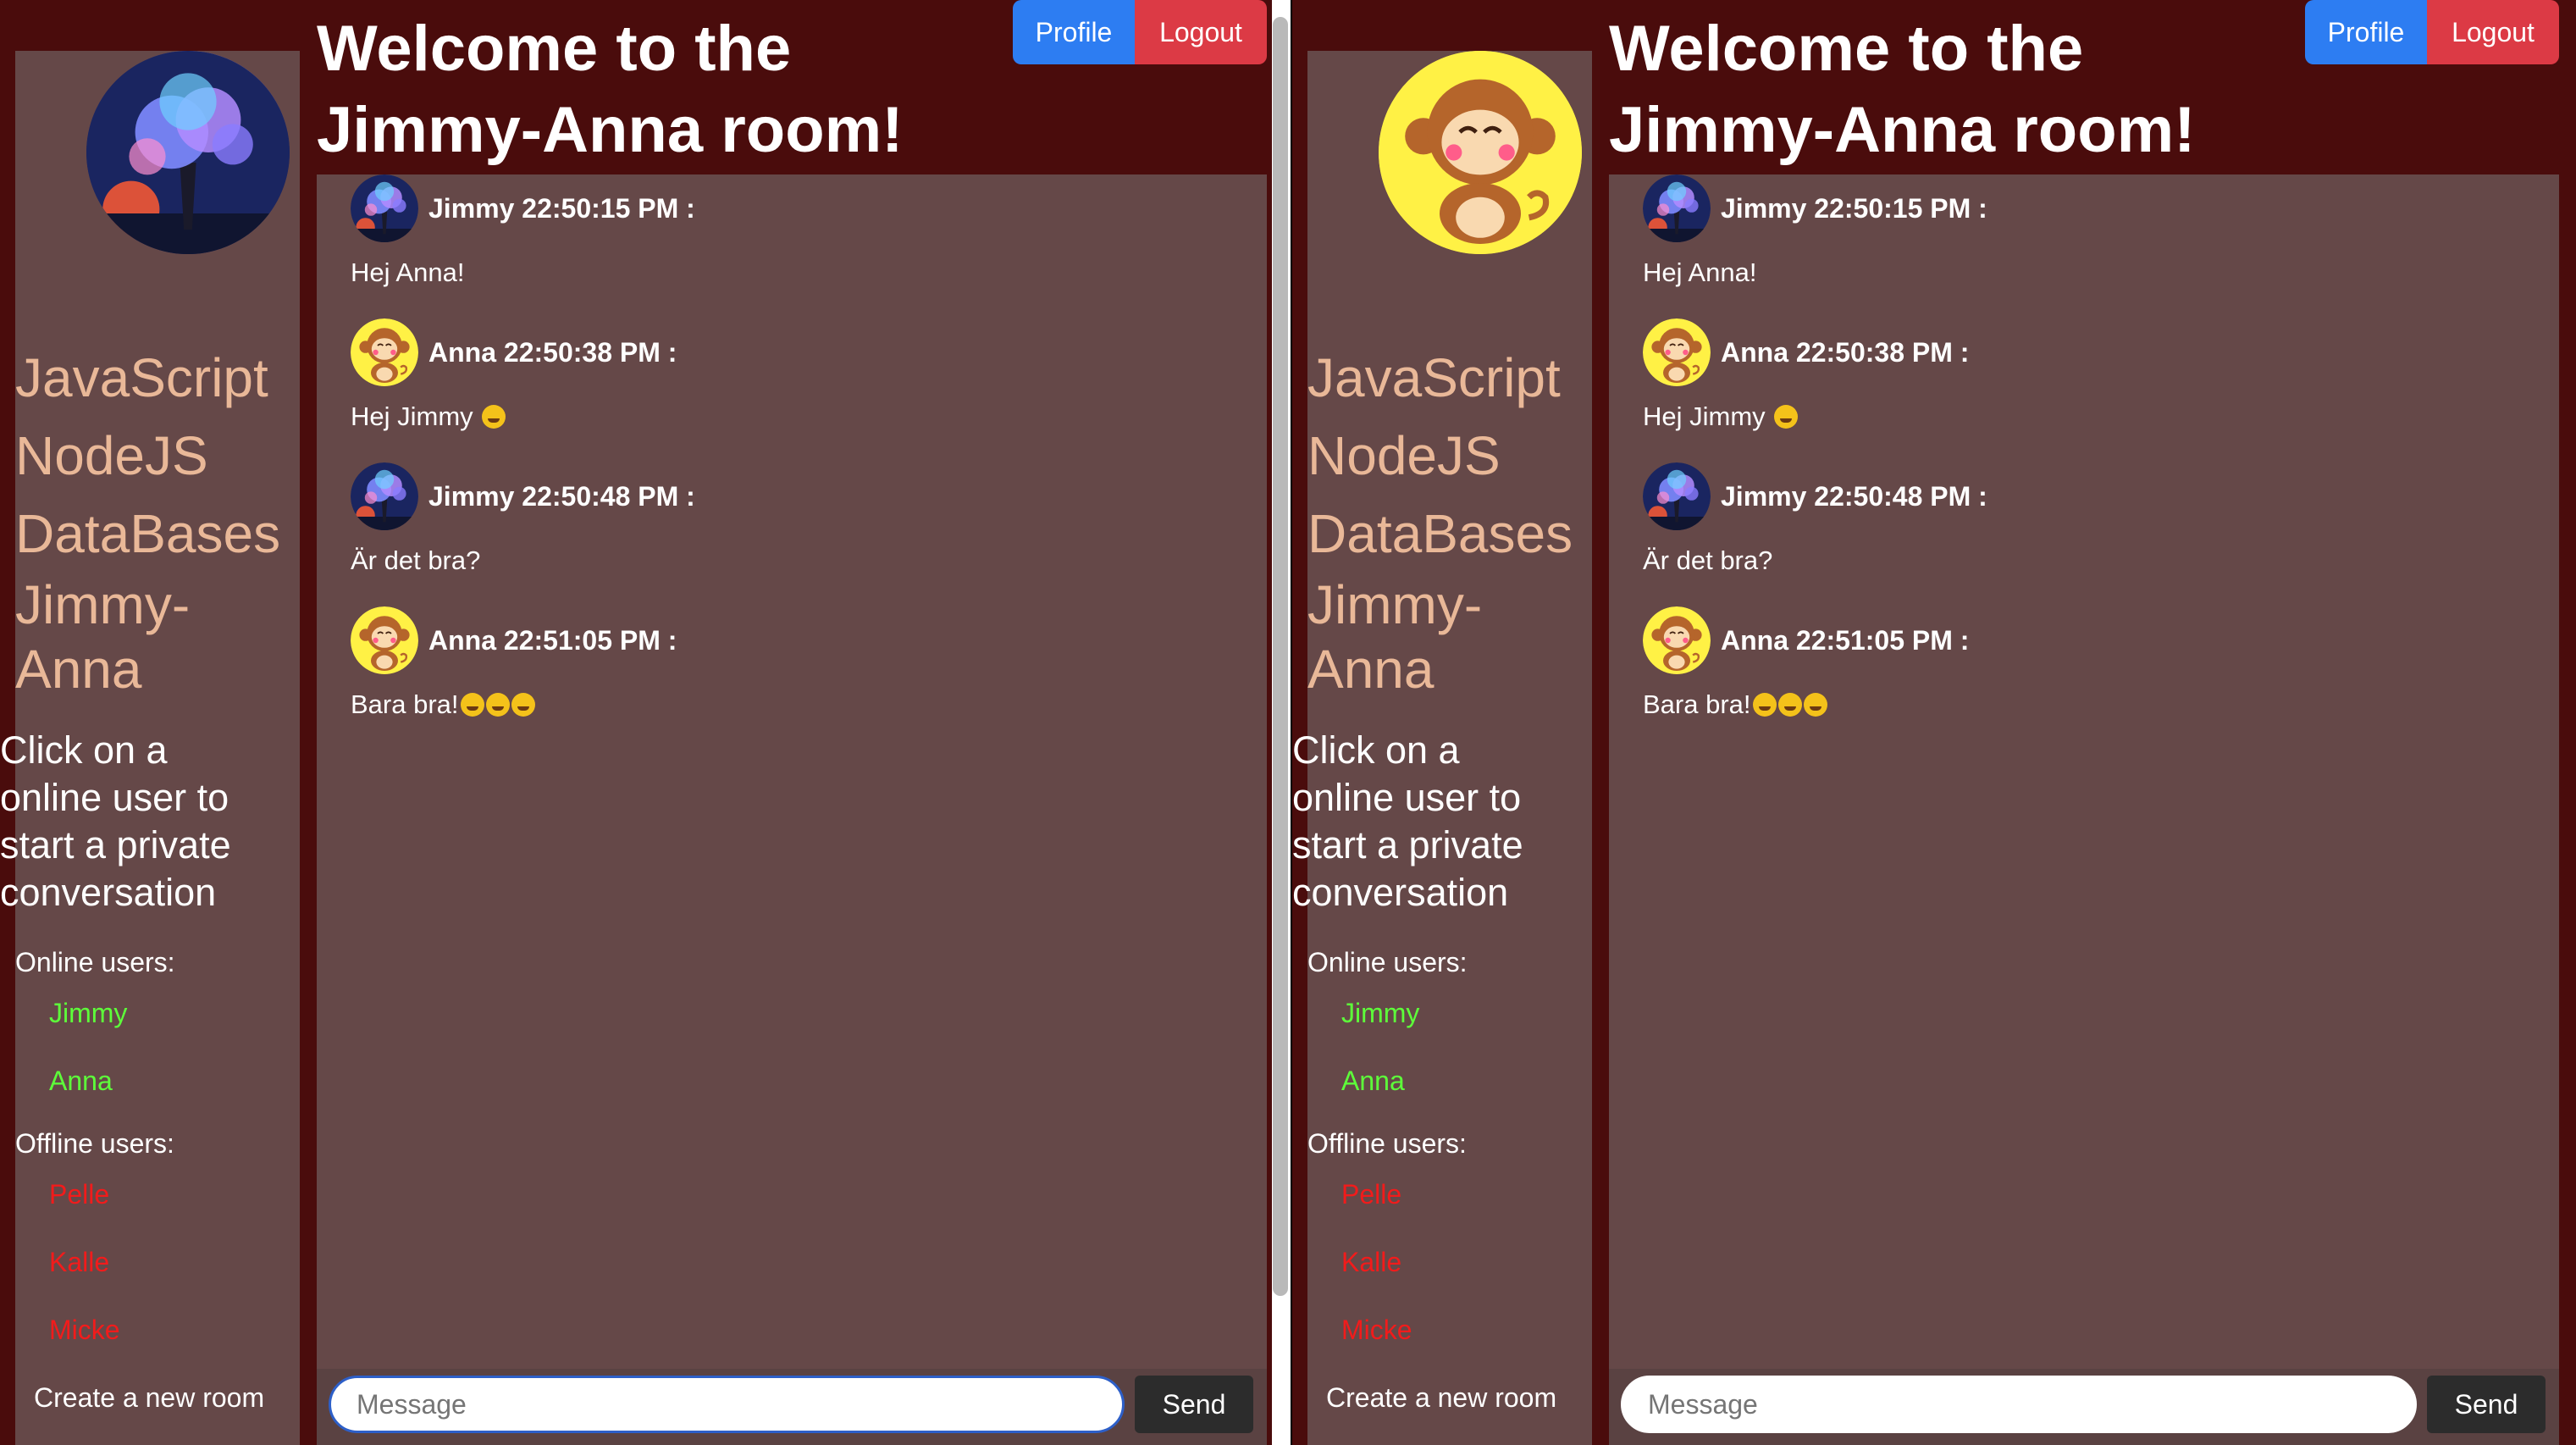  Describe the element at coordinates (1376, 750) in the screenshot. I see `hint-line: Click on a` at that location.